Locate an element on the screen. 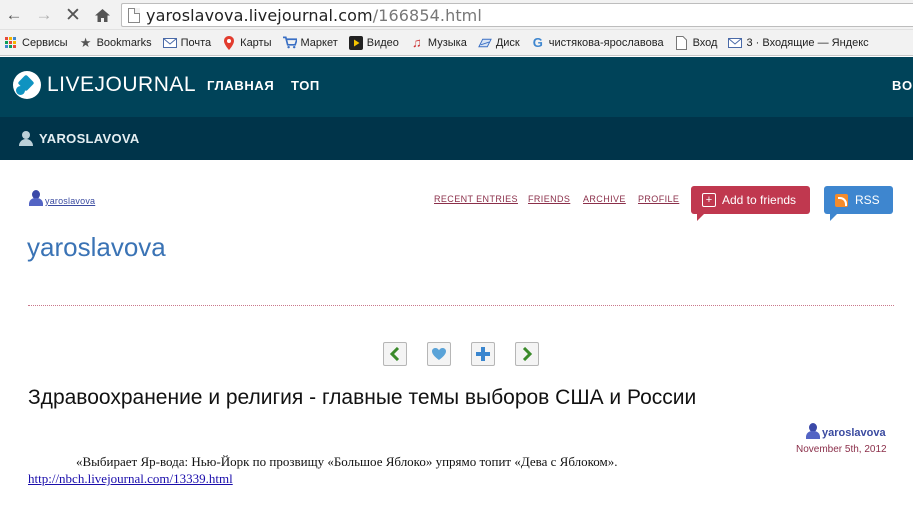 This screenshot has width=913, height=506. plus-icon is located at coordinates (483, 354).